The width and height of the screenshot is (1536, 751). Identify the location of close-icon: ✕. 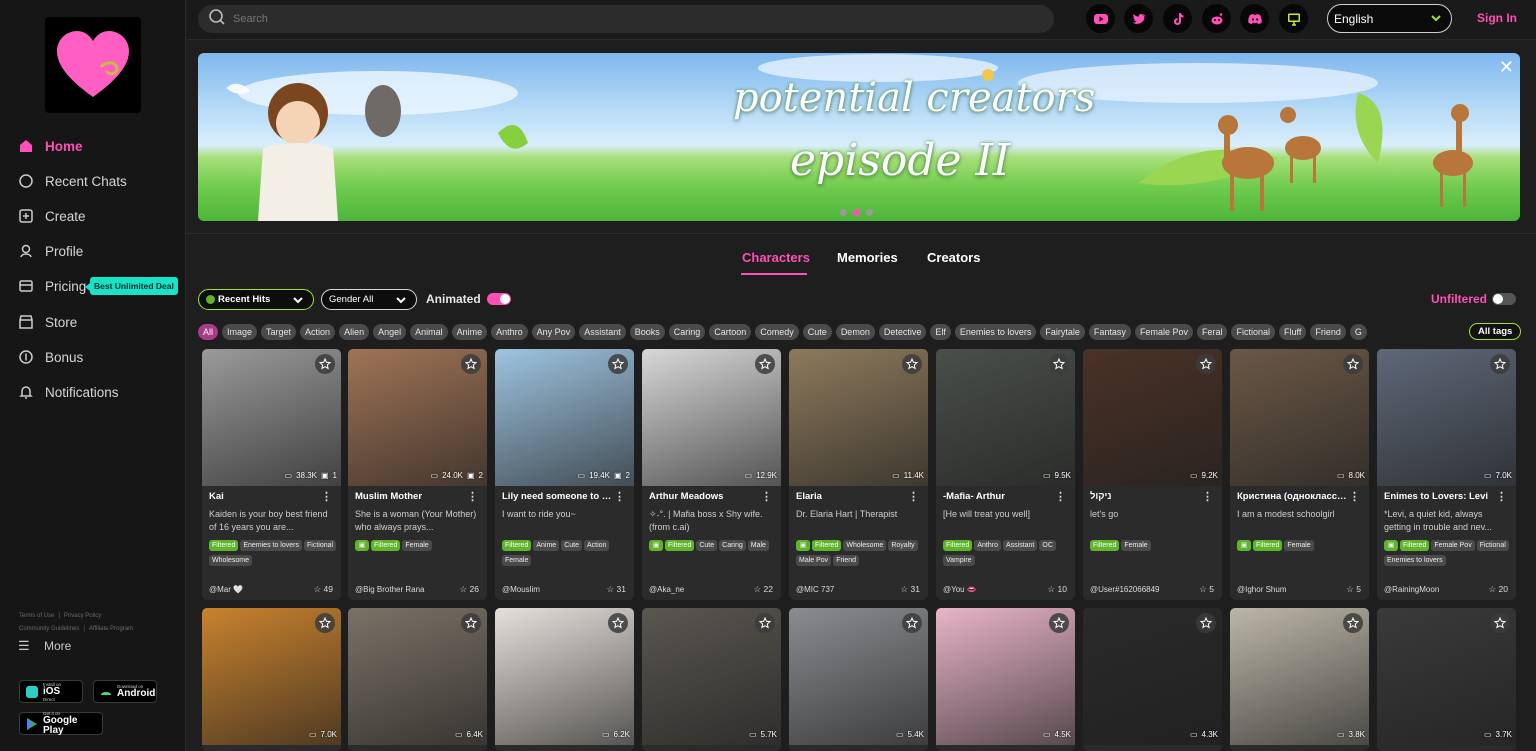
(1506, 67).